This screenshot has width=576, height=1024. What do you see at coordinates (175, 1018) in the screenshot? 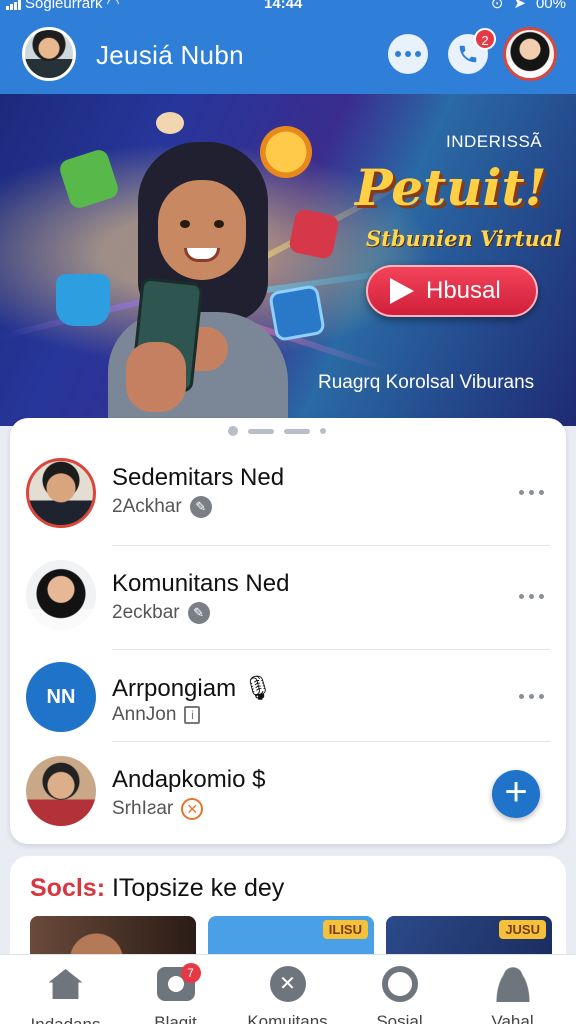
I see `nav-label: Blagit` at bounding box center [175, 1018].